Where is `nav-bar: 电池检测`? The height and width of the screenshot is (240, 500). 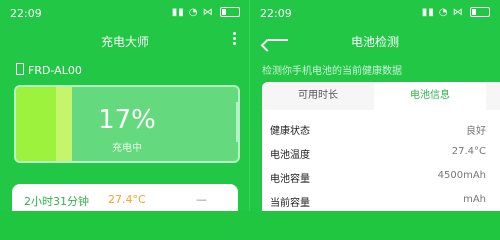 nav-bar: 电池检测 is located at coordinates (375, 40).